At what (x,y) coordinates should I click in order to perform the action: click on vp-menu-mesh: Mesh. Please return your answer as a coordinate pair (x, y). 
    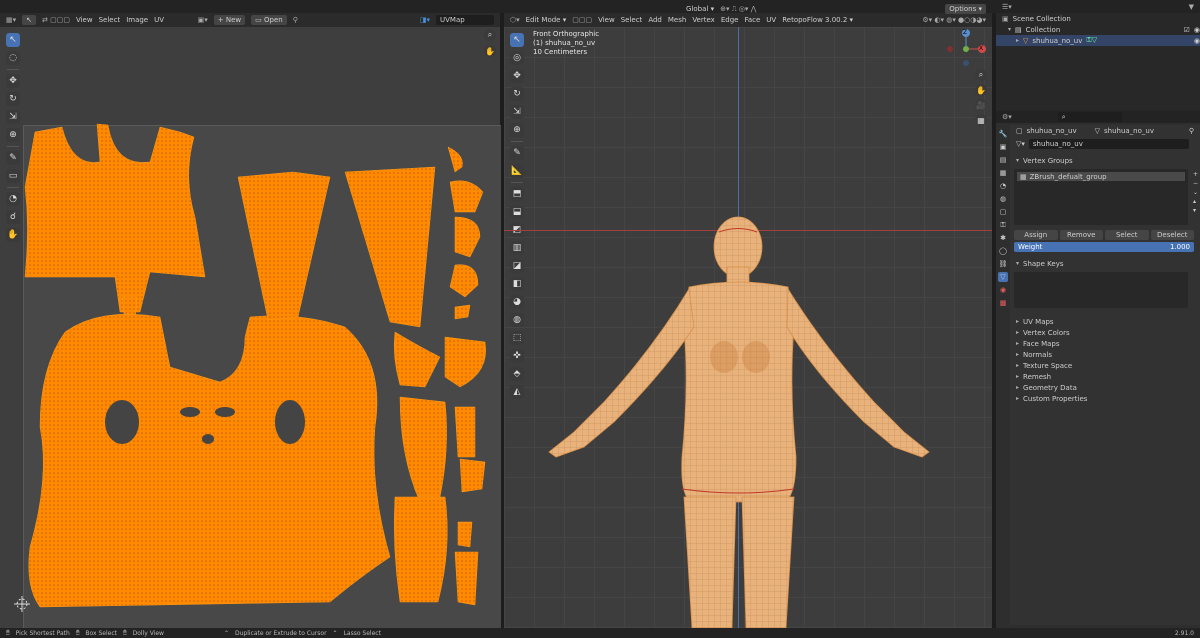
    Looking at the image, I should click on (677, 20).